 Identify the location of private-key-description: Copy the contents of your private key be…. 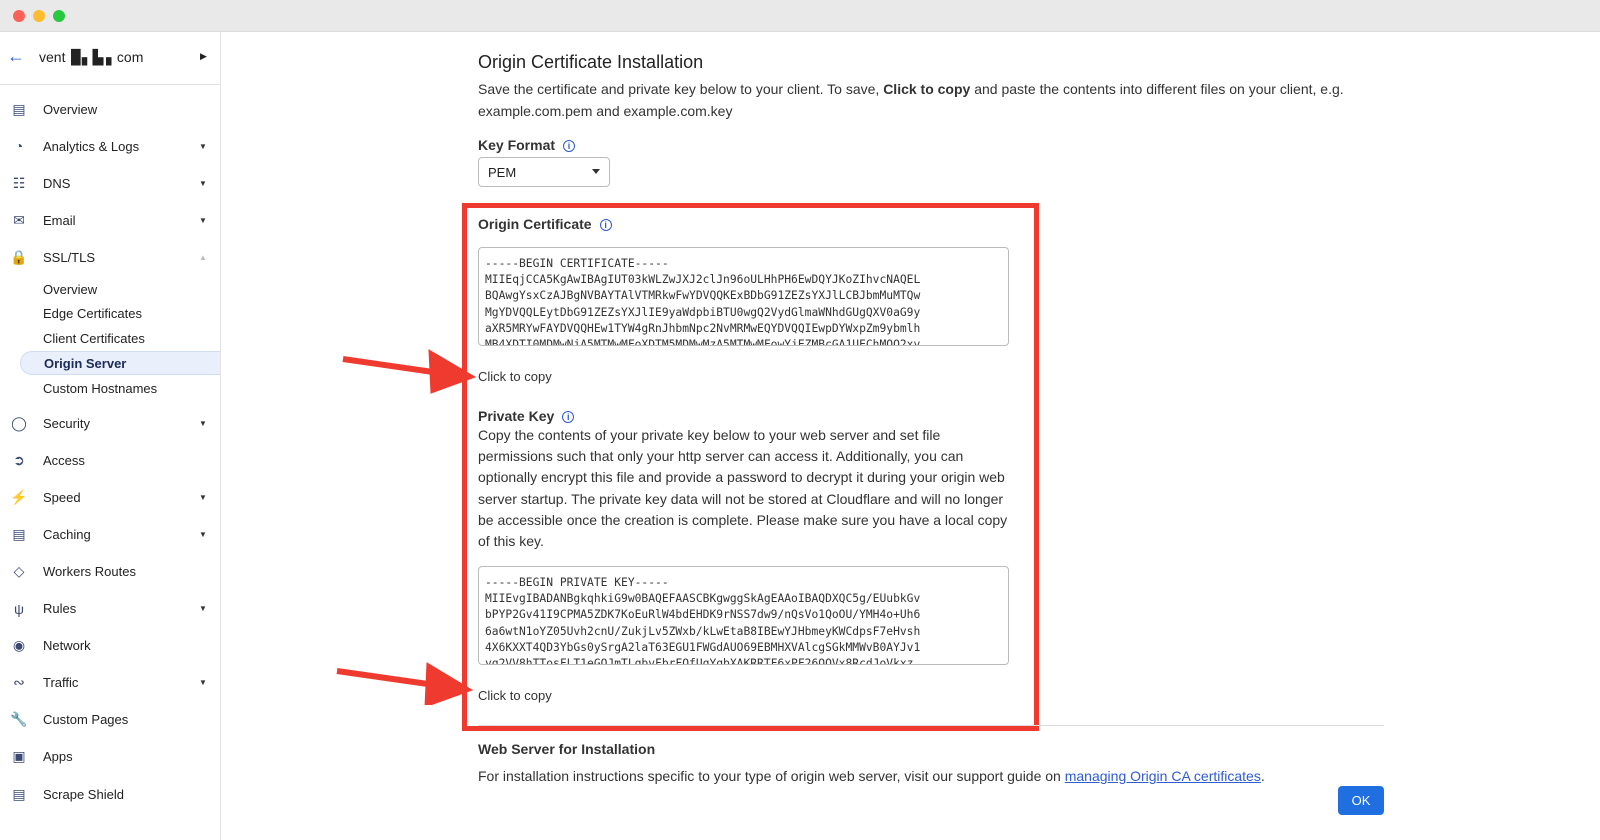
(743, 488).